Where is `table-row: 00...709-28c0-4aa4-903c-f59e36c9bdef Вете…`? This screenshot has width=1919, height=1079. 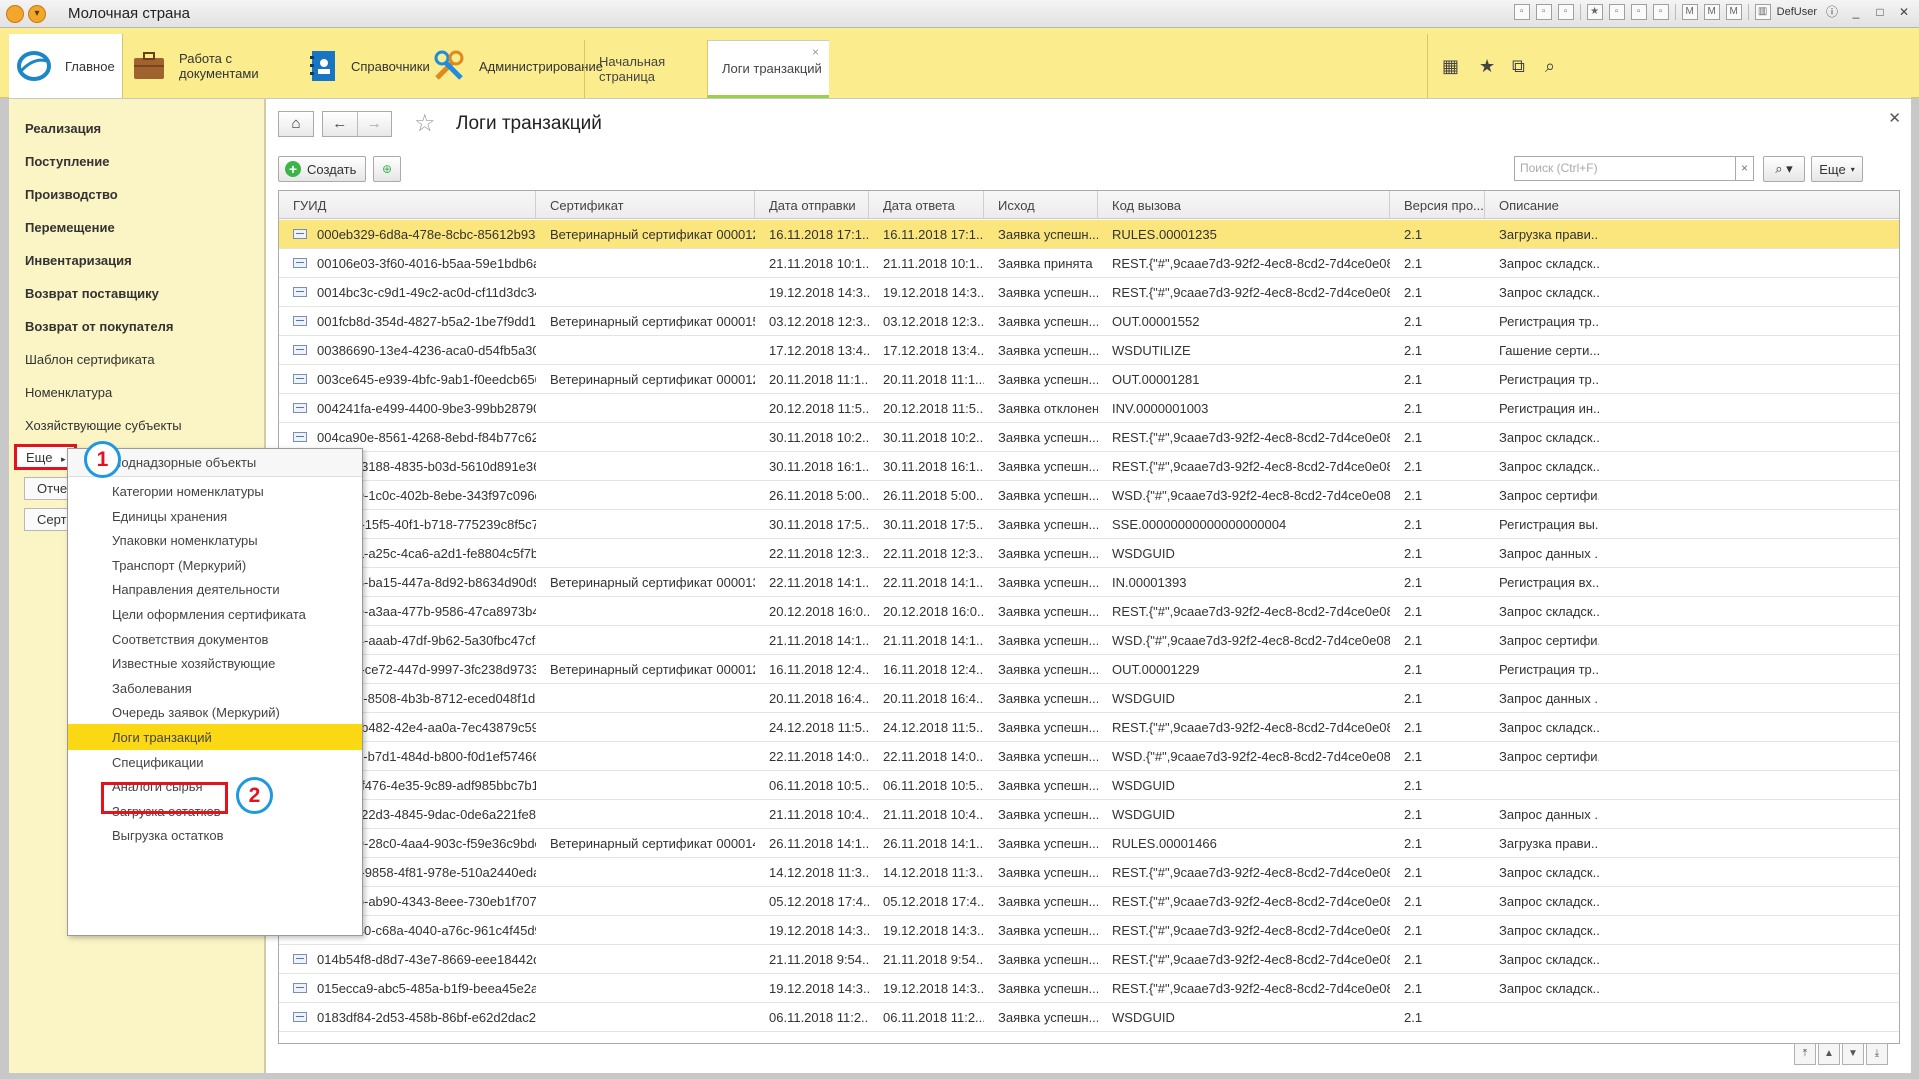
table-row: 00...709-28c0-4aa4-903c-f59e36c9bdef Вете… is located at coordinates (1089, 843).